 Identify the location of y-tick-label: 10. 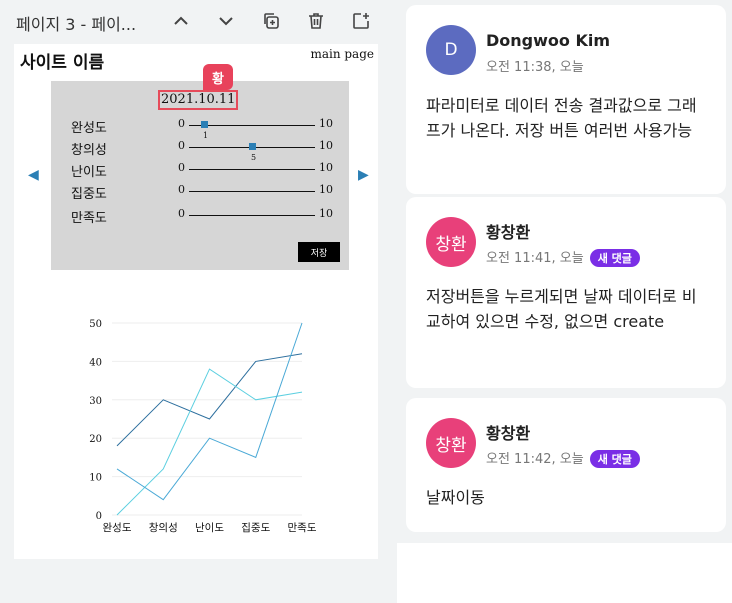
(95, 478).